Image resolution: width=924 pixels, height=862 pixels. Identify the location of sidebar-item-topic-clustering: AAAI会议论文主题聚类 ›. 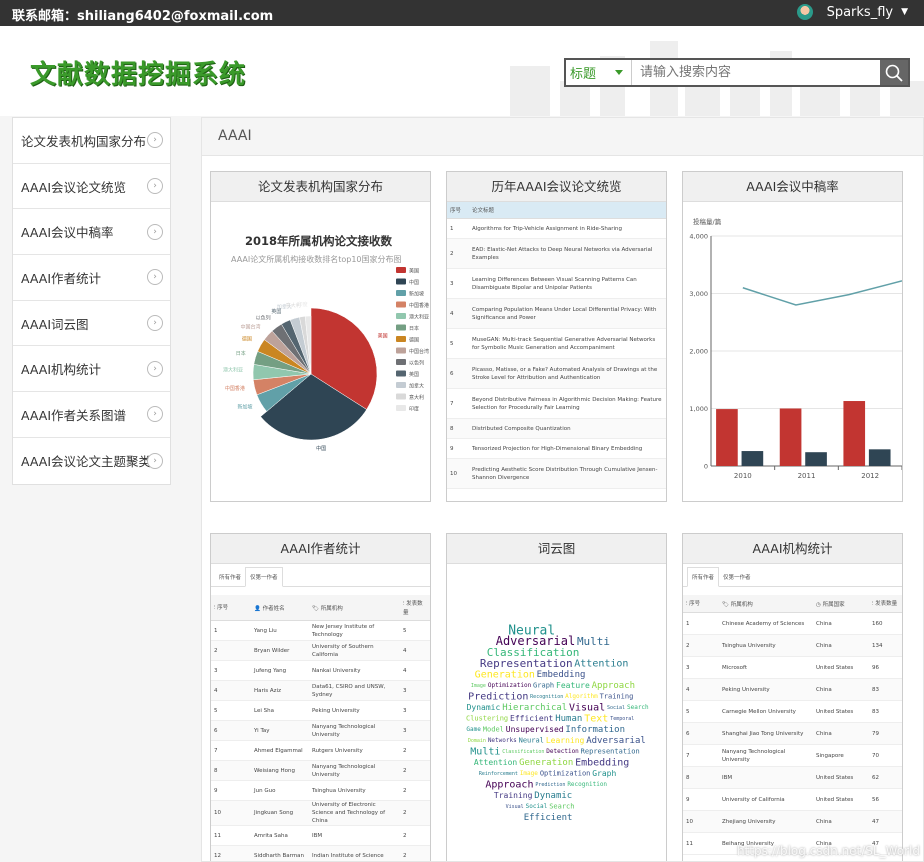
(91, 461).